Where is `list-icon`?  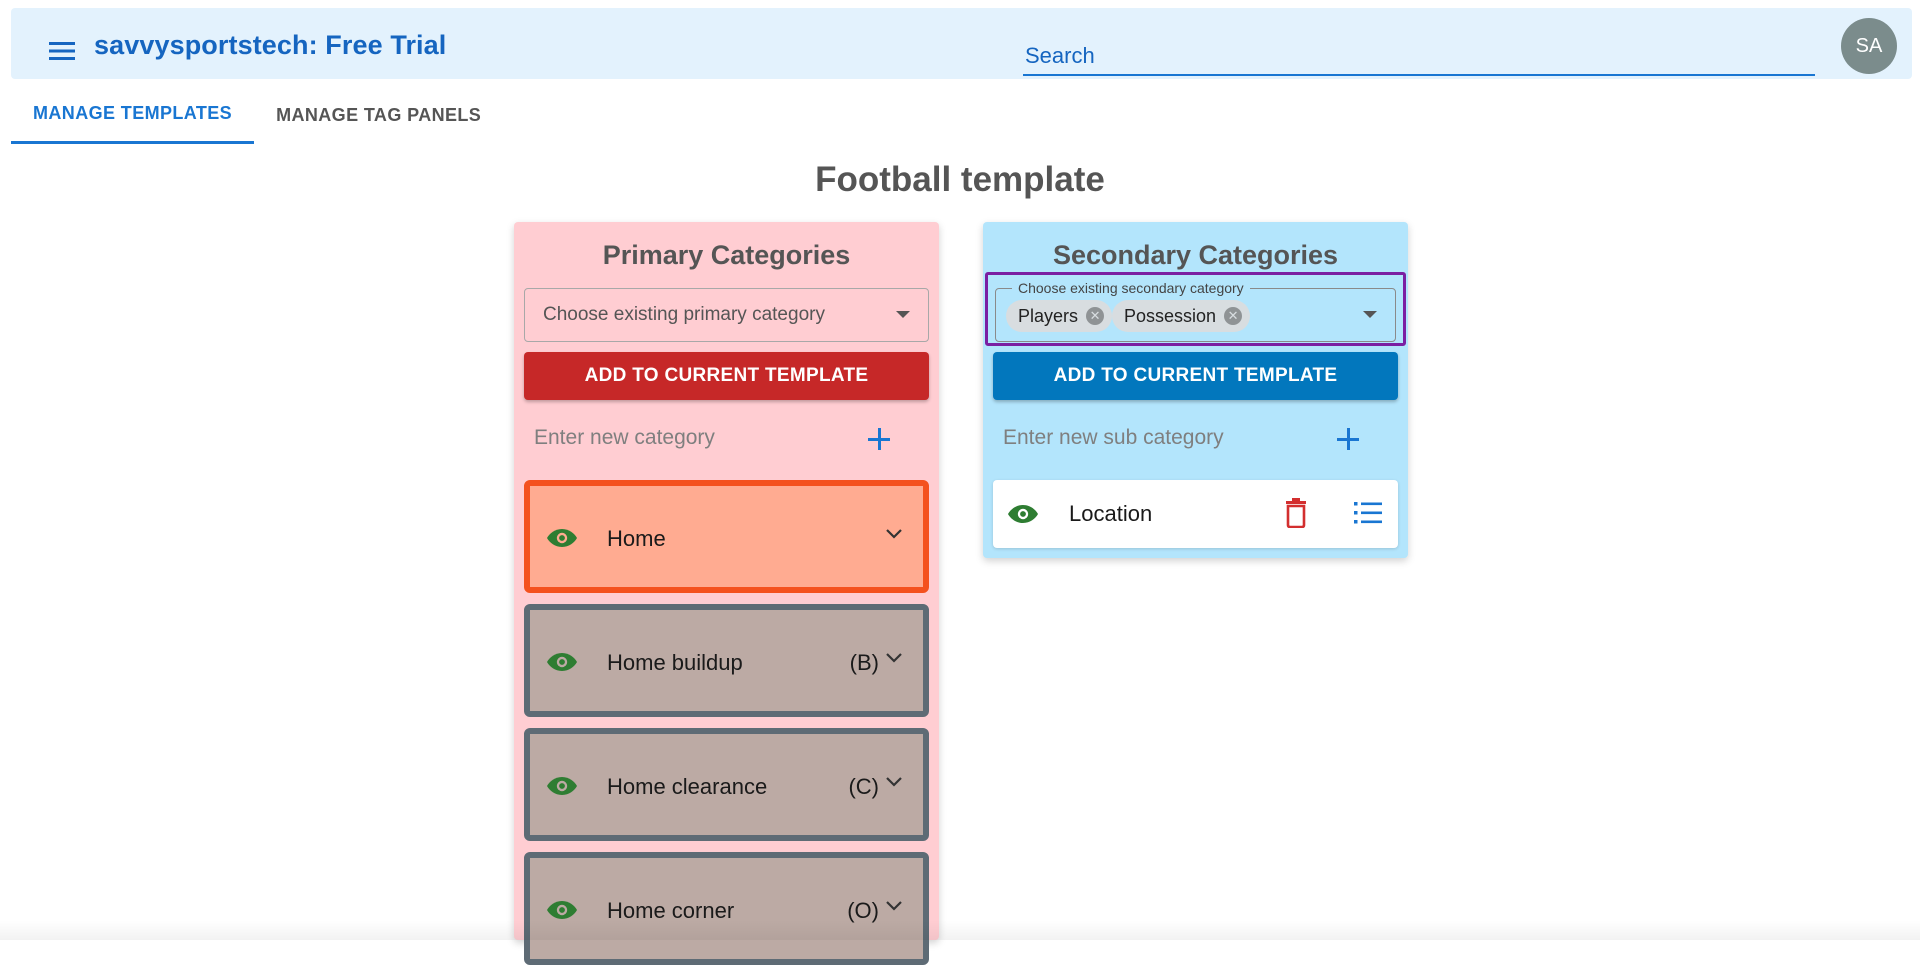 list-icon is located at coordinates (1368, 513).